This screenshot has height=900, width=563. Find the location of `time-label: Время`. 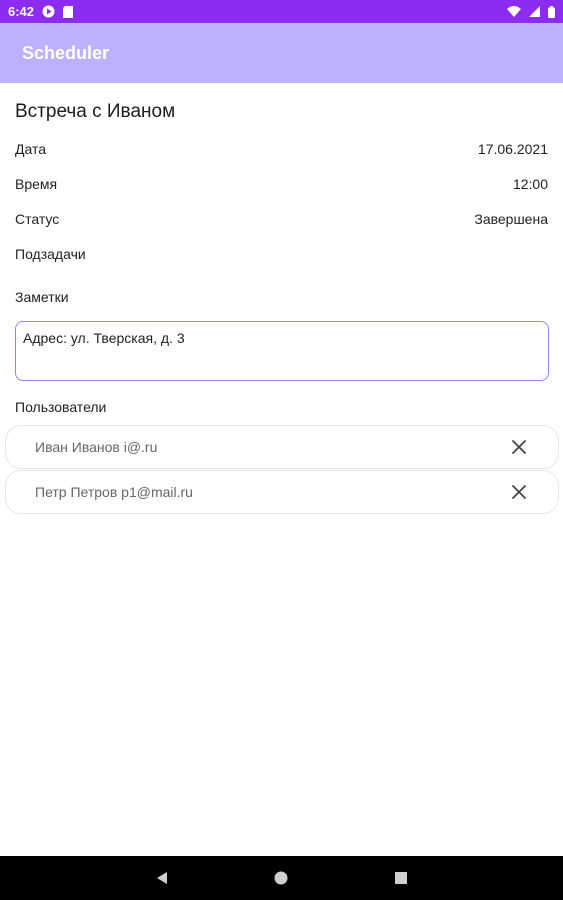

time-label: Время is located at coordinates (36, 184).